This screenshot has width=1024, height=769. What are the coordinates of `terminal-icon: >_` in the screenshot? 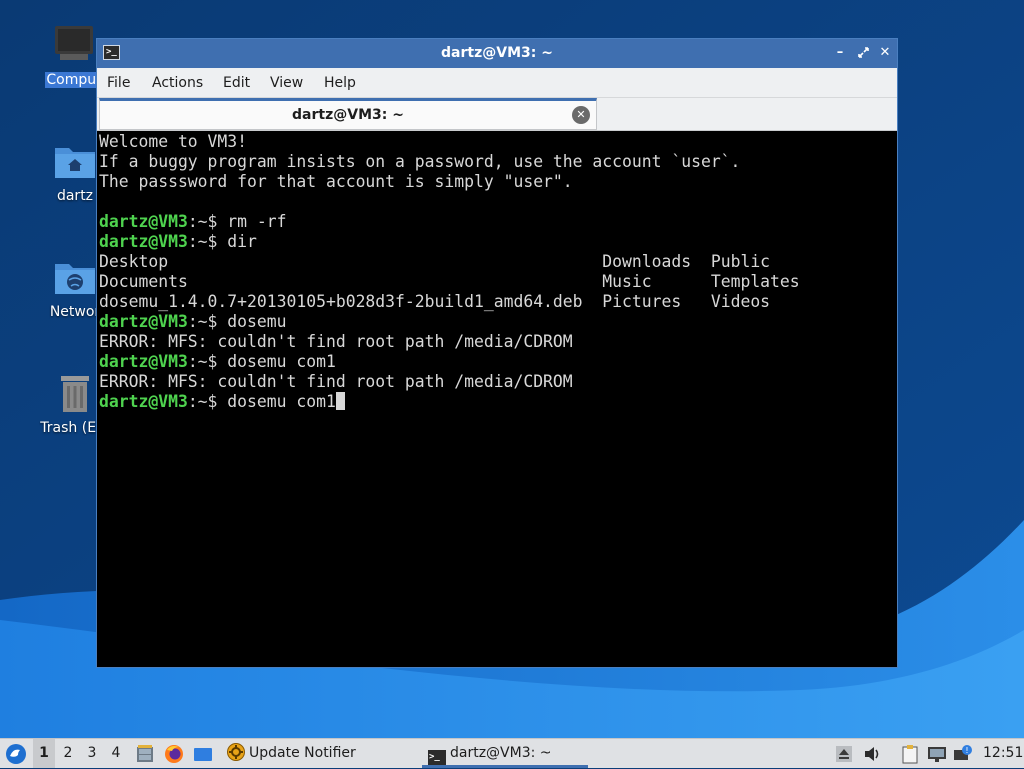 It's located at (437, 757).